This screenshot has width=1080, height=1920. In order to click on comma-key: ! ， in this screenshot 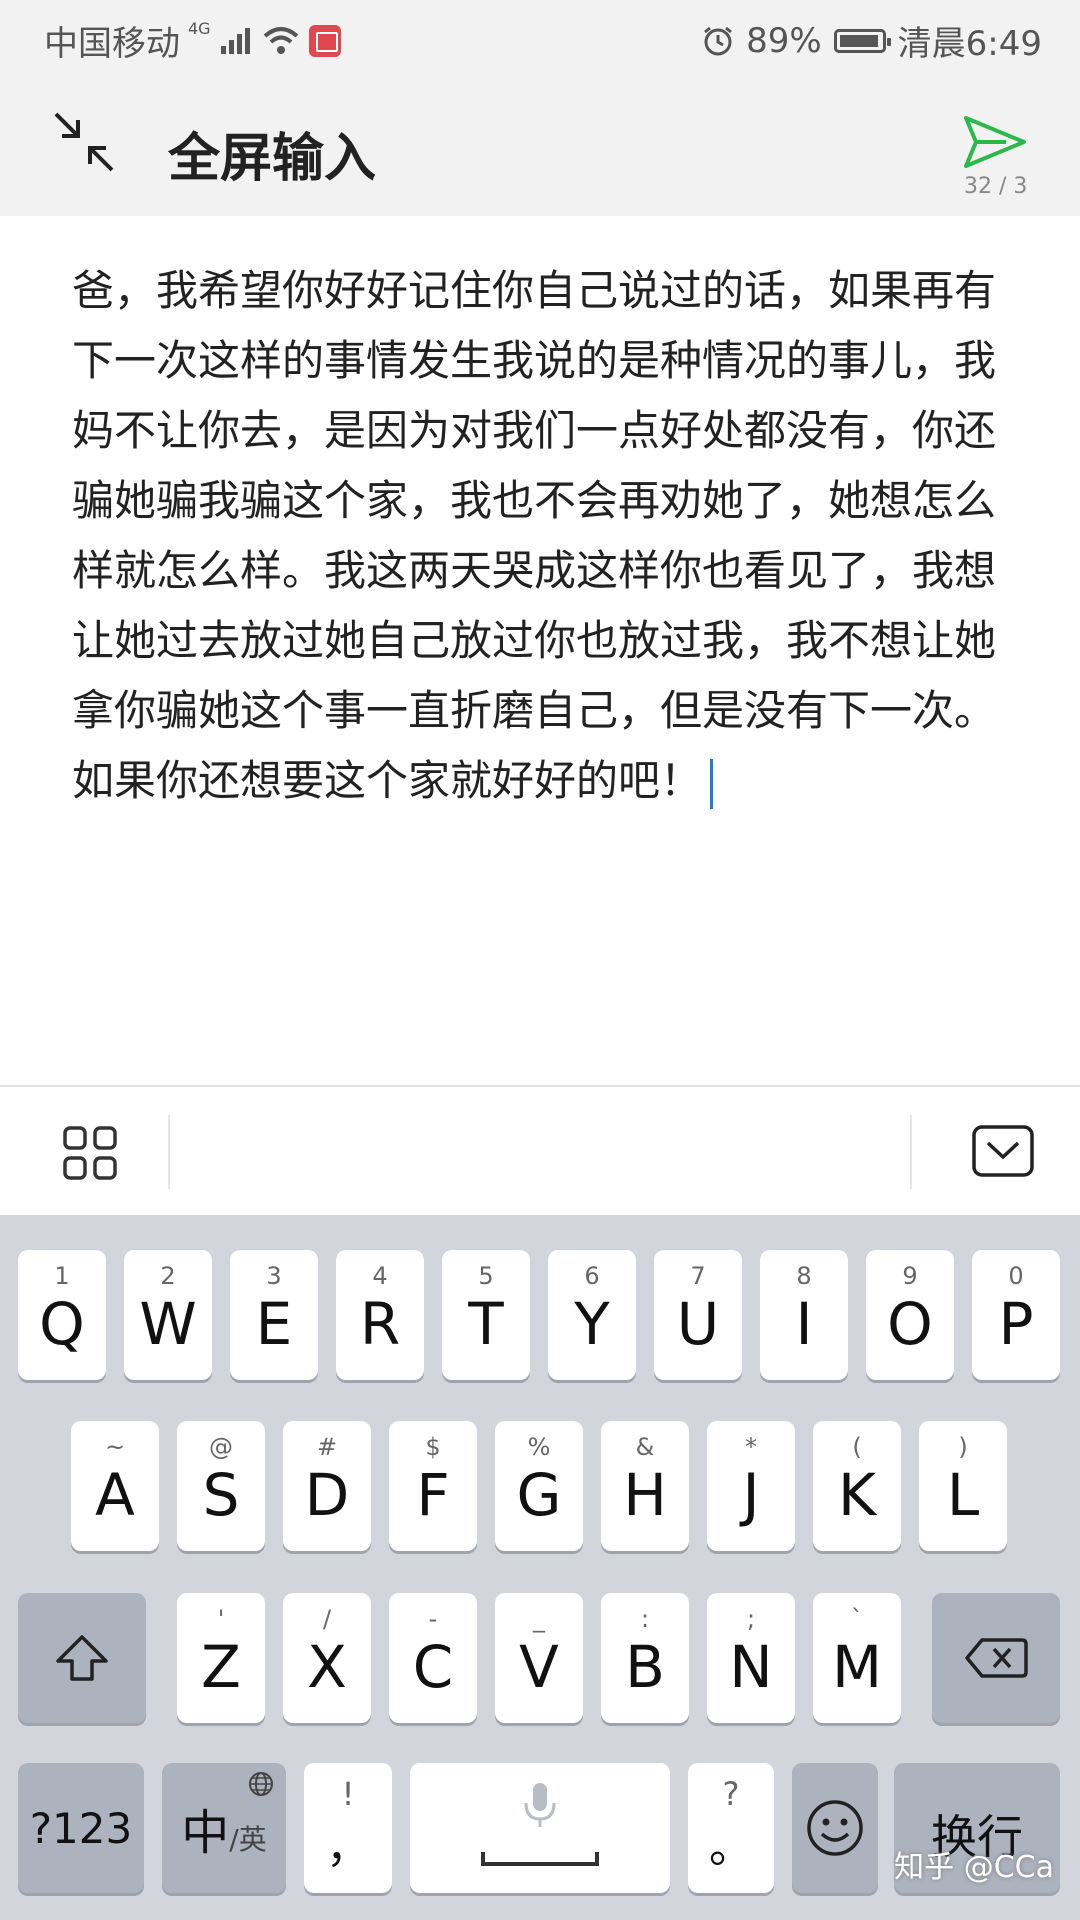, I will do `click(348, 1828)`.